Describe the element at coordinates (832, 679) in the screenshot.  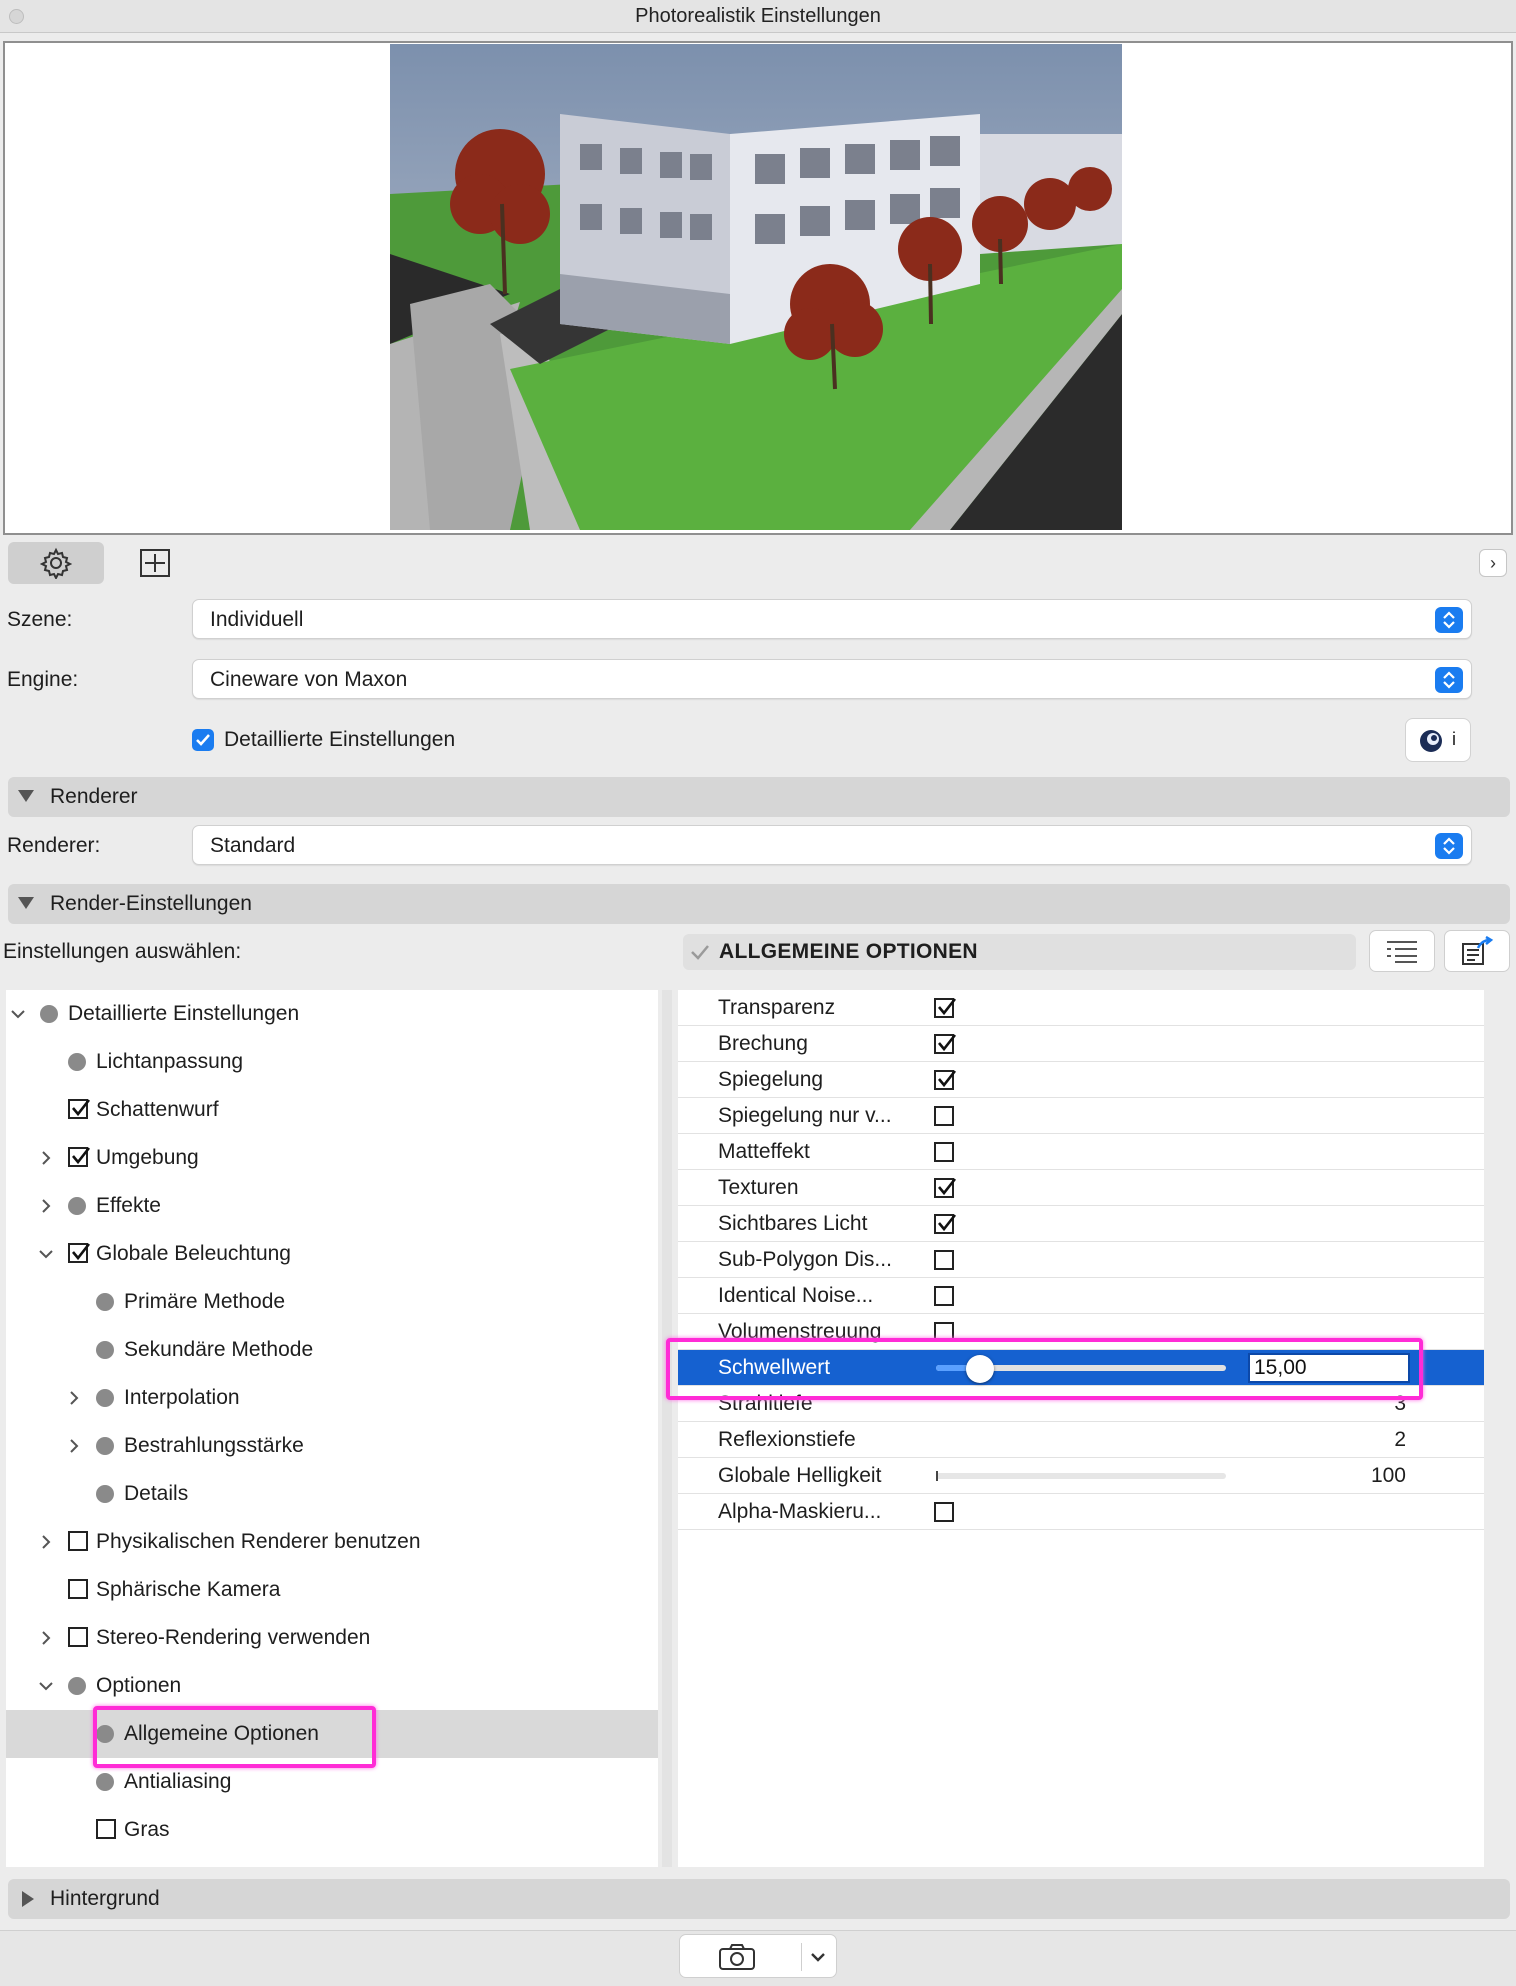
I see `engine-select: Cineware von Maxon` at that location.